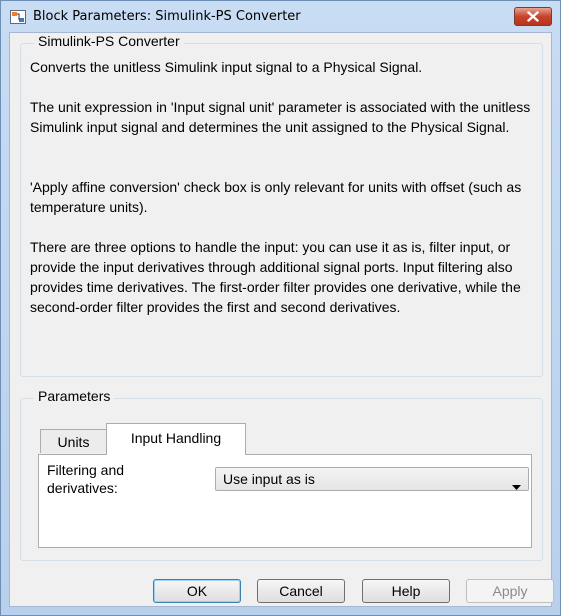  I want to click on description-group-title: Simulink-PS Converter, so click(109, 41).